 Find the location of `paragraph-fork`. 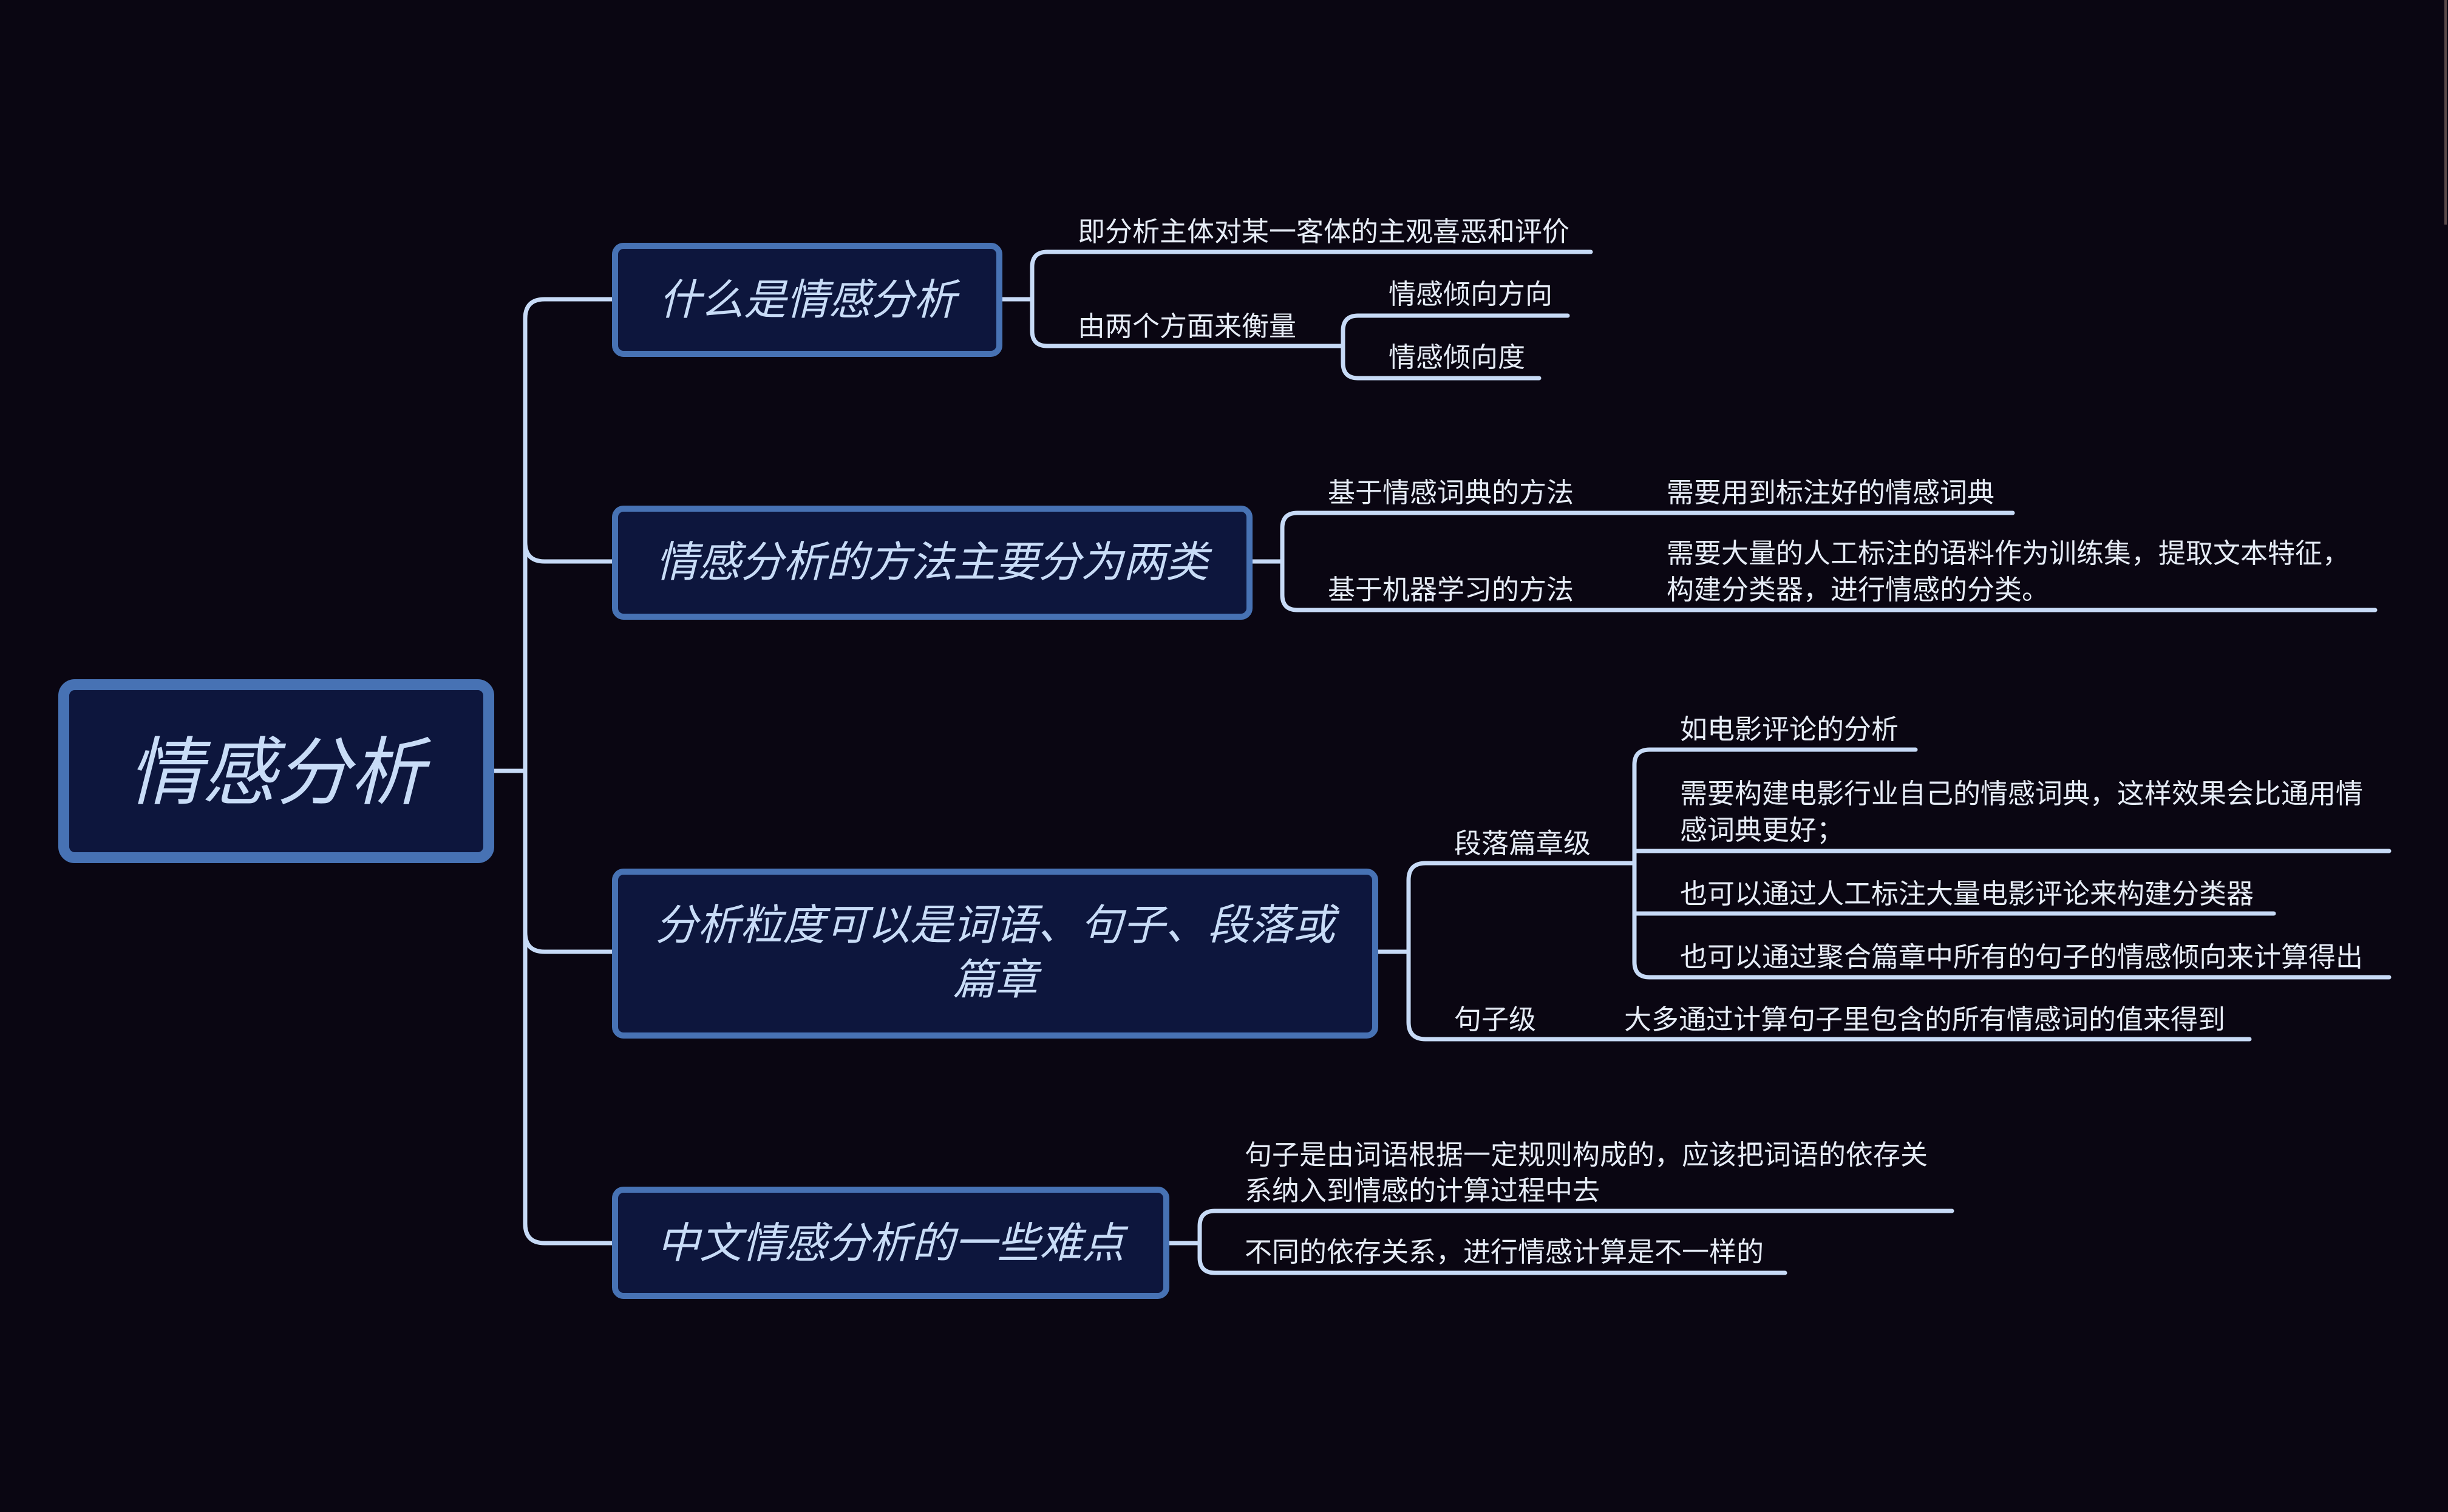

paragraph-fork is located at coordinates (1642, 864).